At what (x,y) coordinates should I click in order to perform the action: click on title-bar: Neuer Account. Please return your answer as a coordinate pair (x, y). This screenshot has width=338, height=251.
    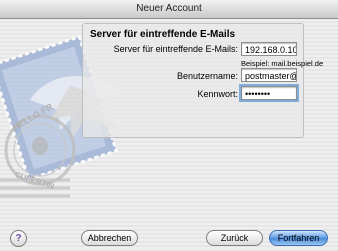
    Looking at the image, I should click on (169, 9).